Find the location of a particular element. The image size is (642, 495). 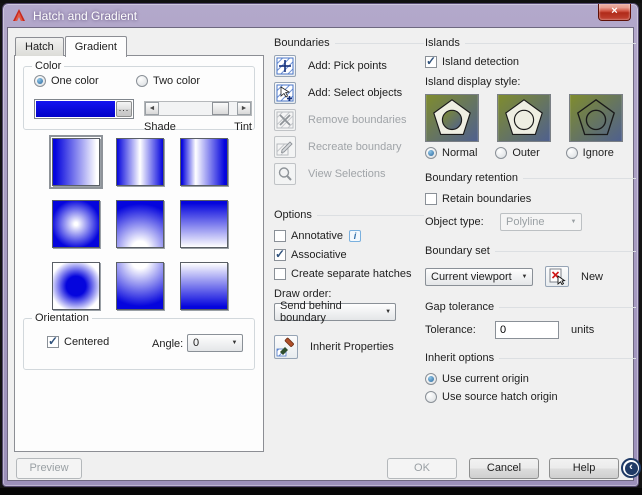

swatch-spherical is located at coordinates (76, 224).